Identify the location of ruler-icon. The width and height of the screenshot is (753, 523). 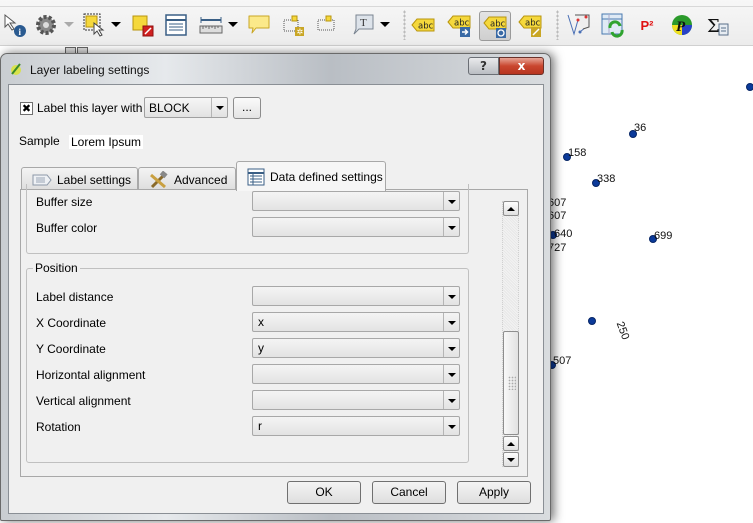
(211, 25).